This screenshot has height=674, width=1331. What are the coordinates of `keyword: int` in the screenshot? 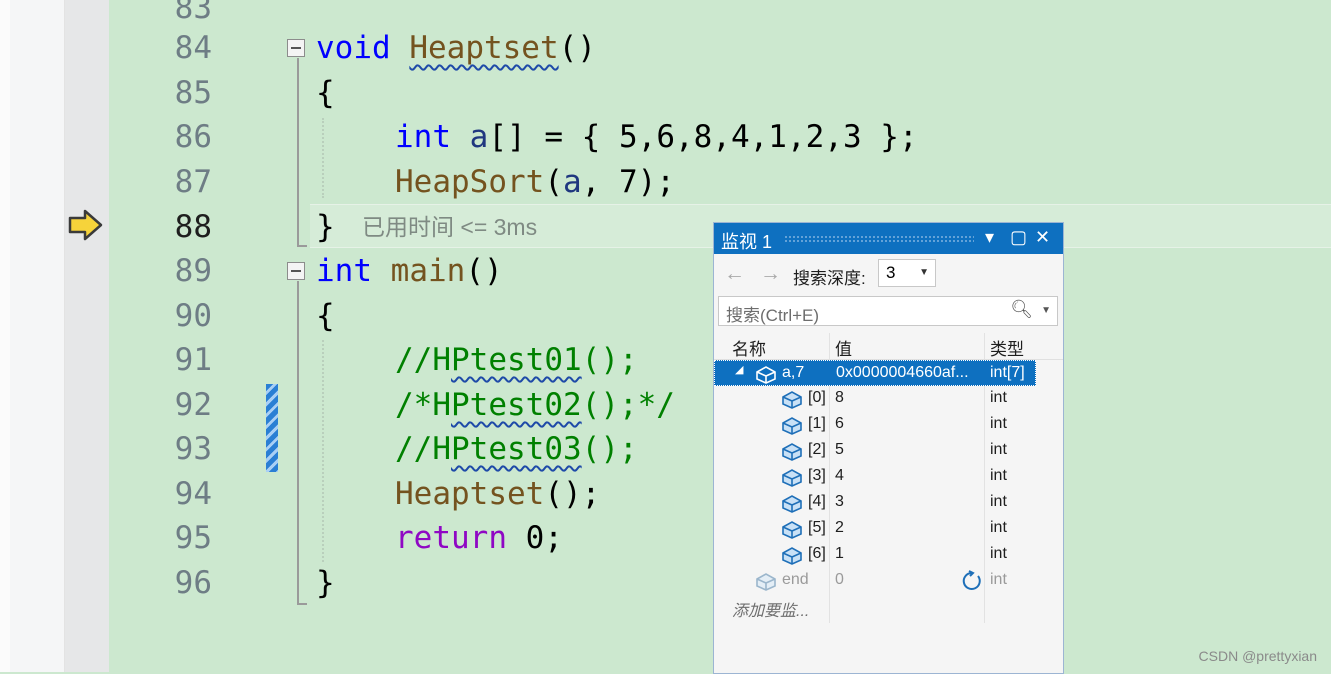 It's located at (344, 271).